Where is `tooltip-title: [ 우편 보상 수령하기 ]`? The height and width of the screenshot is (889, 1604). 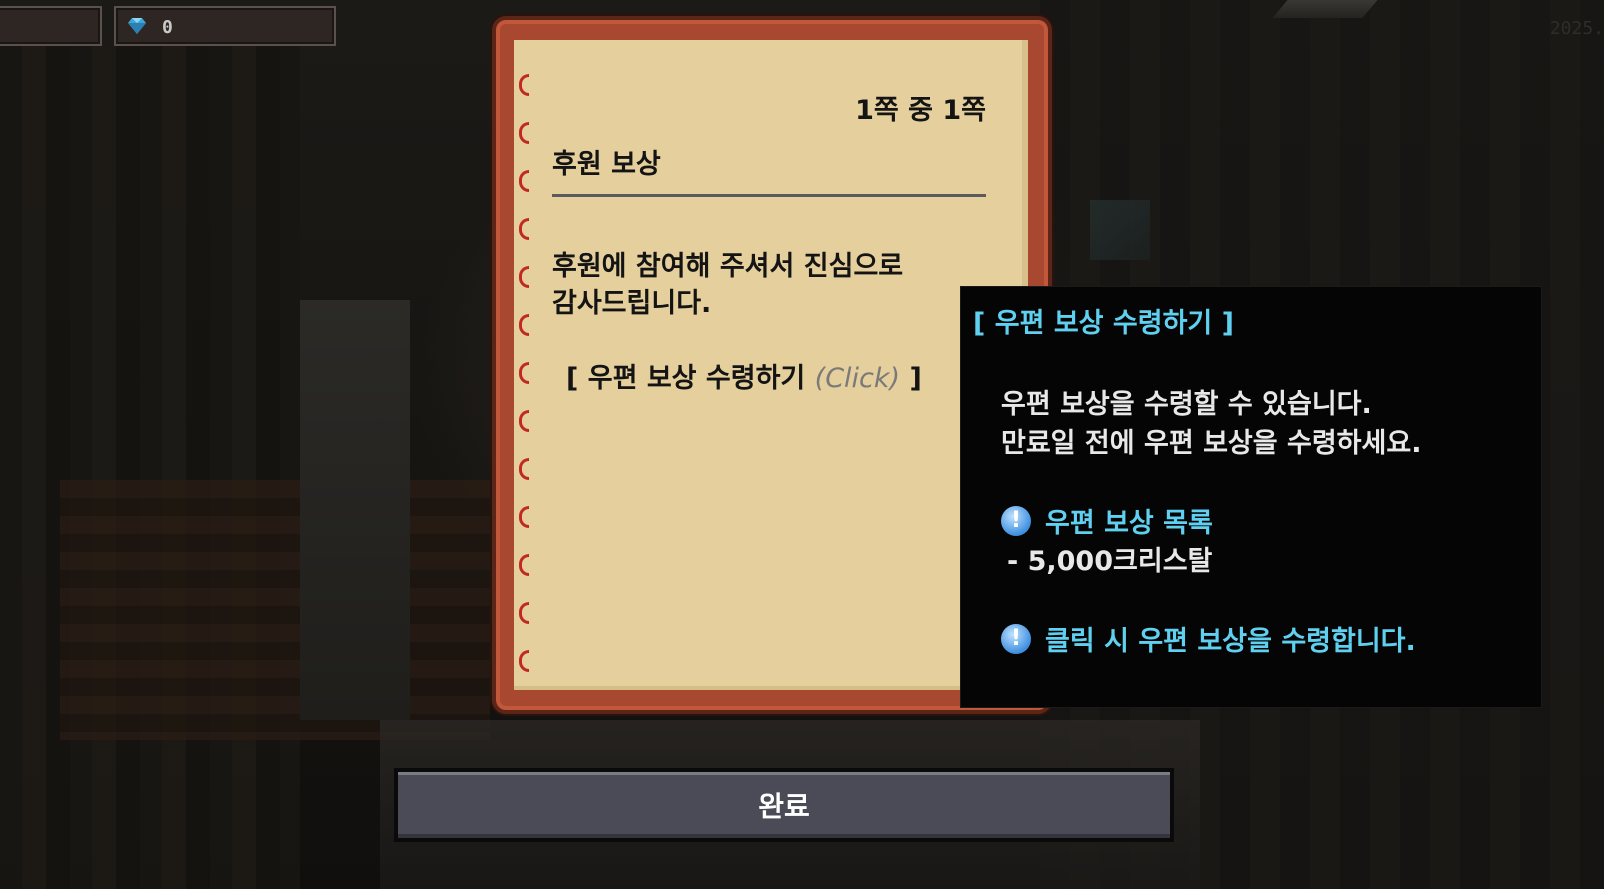 tooltip-title: [ 우편 보상 수령하기 ] is located at coordinates (1103, 323).